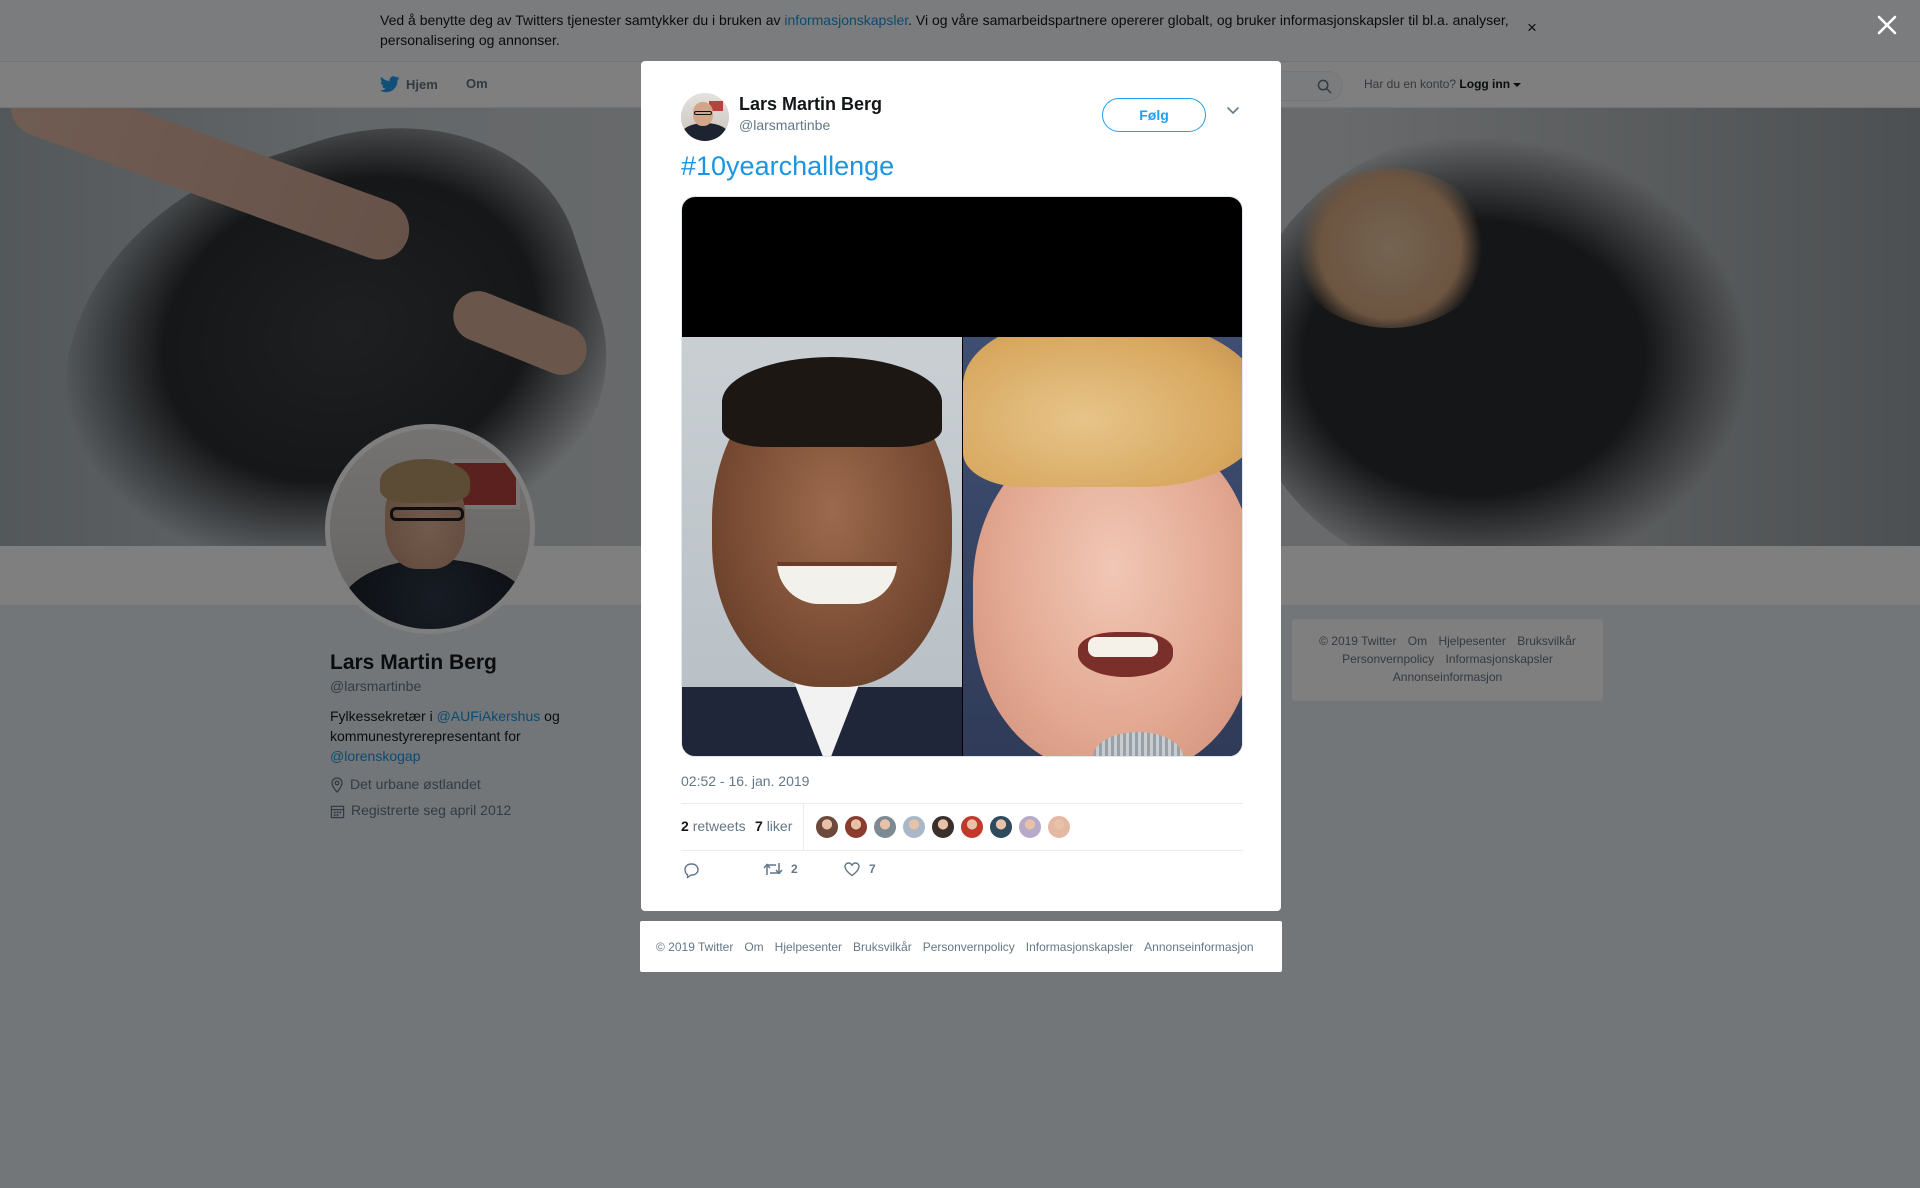 The height and width of the screenshot is (1188, 1920). I want to click on retweets-label: retweets, so click(719, 826).